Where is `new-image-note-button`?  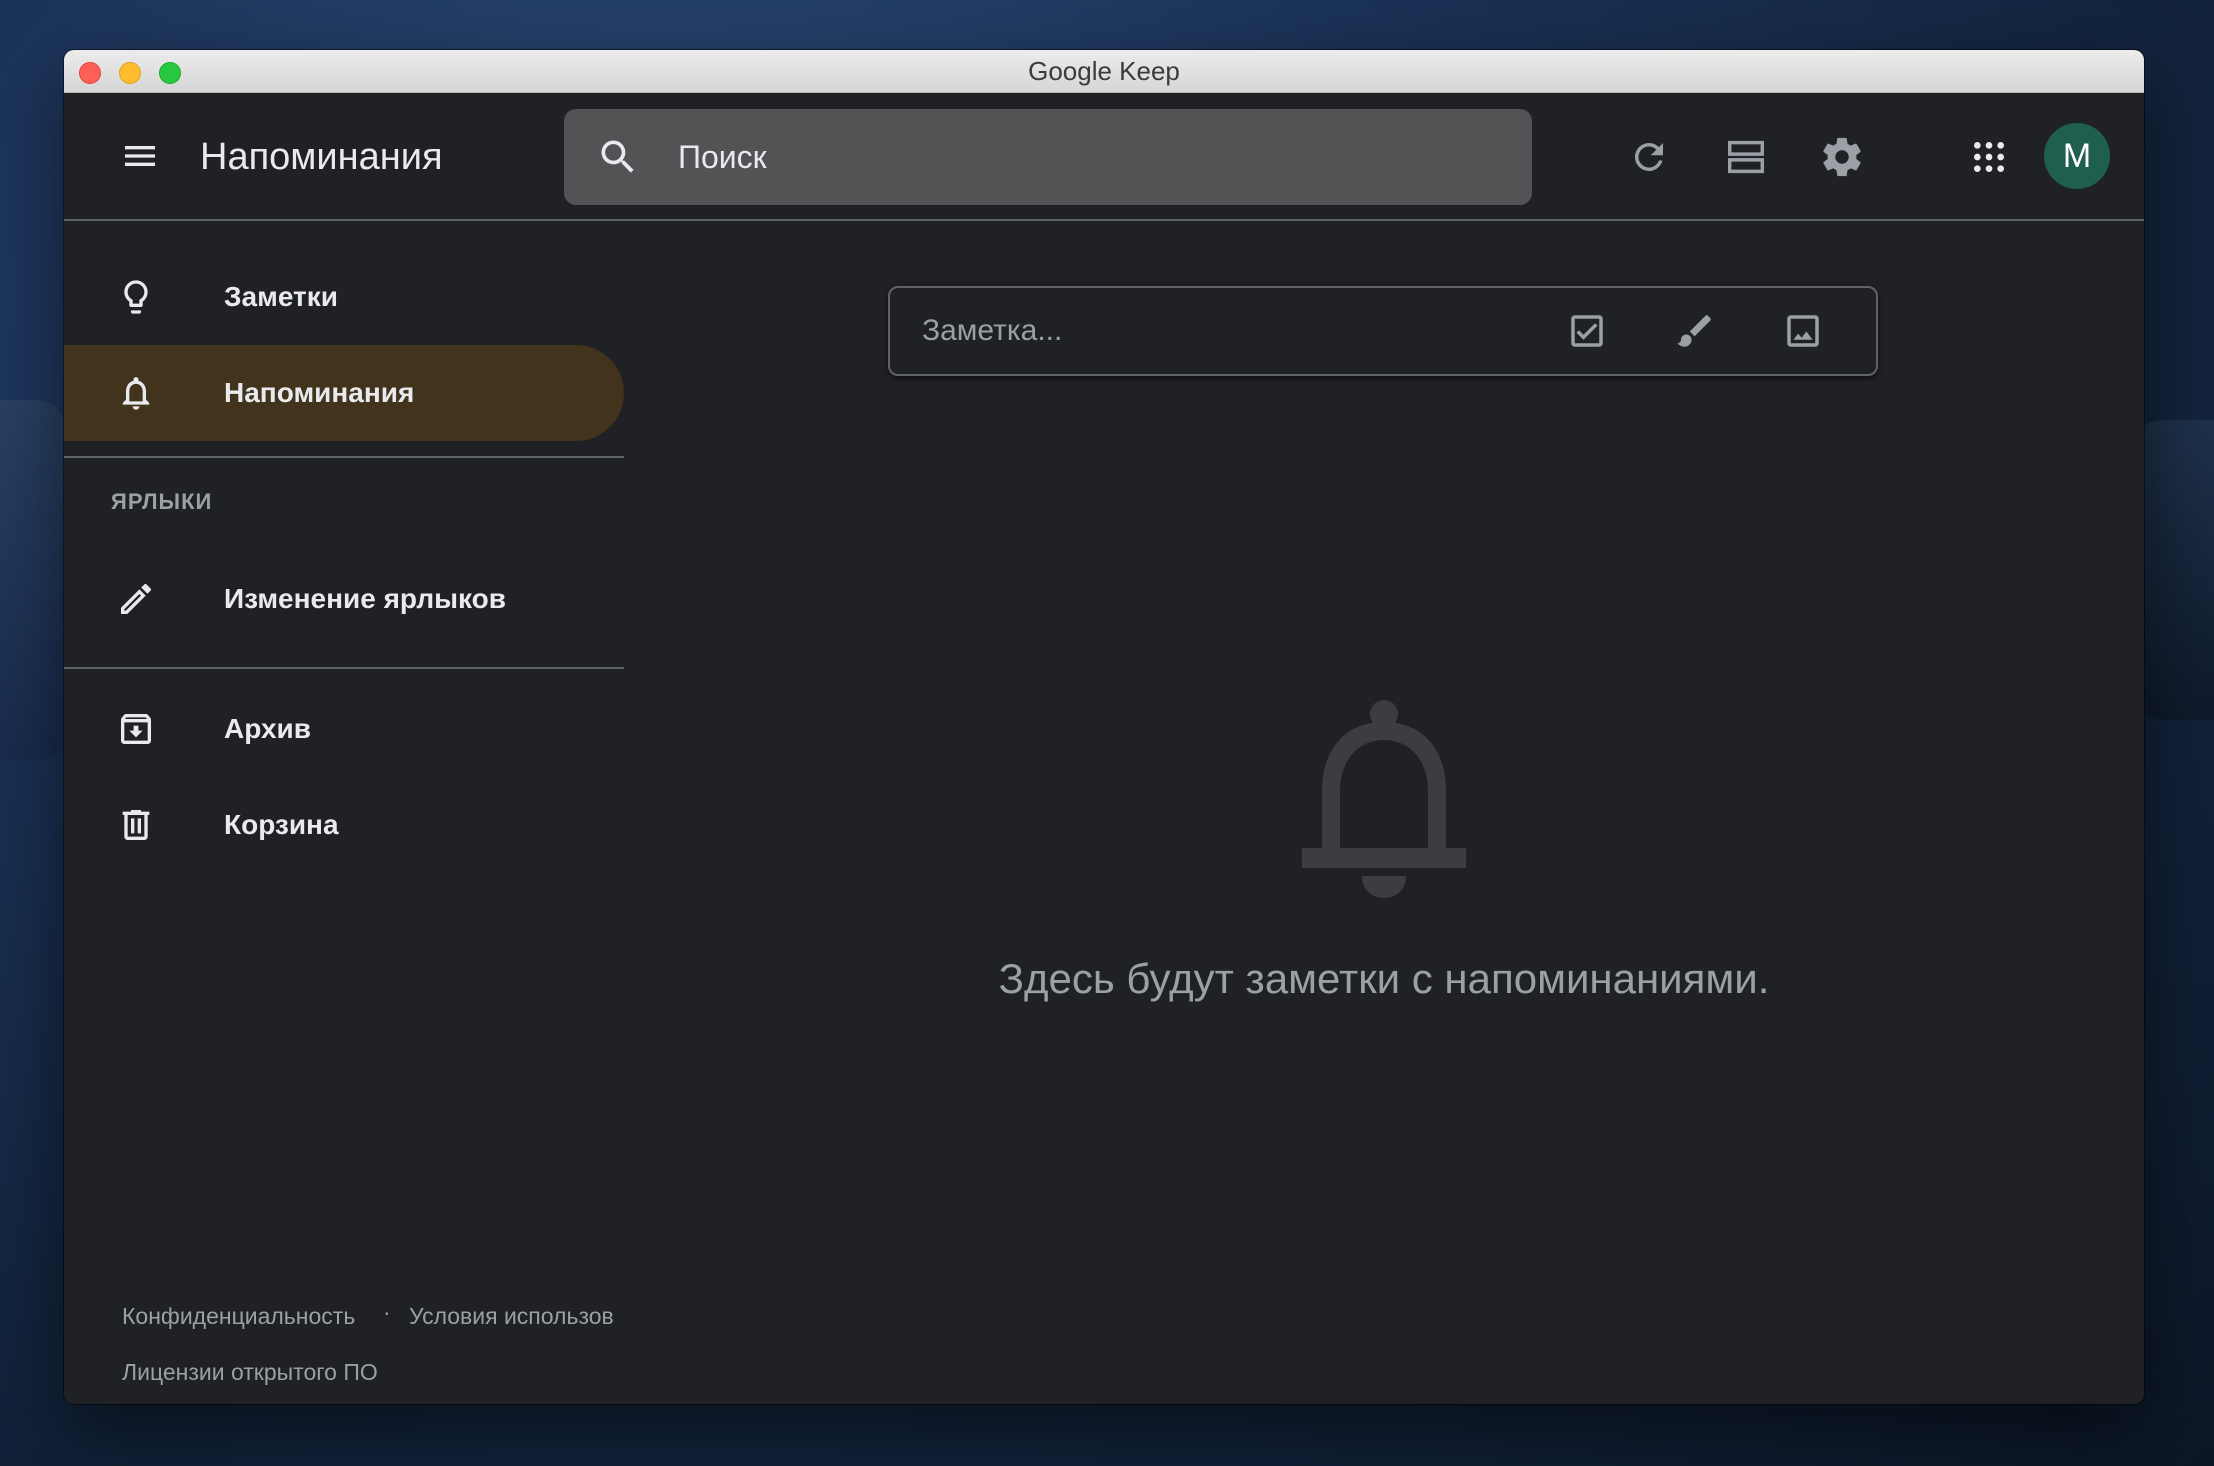
new-image-note-button is located at coordinates (1803, 331).